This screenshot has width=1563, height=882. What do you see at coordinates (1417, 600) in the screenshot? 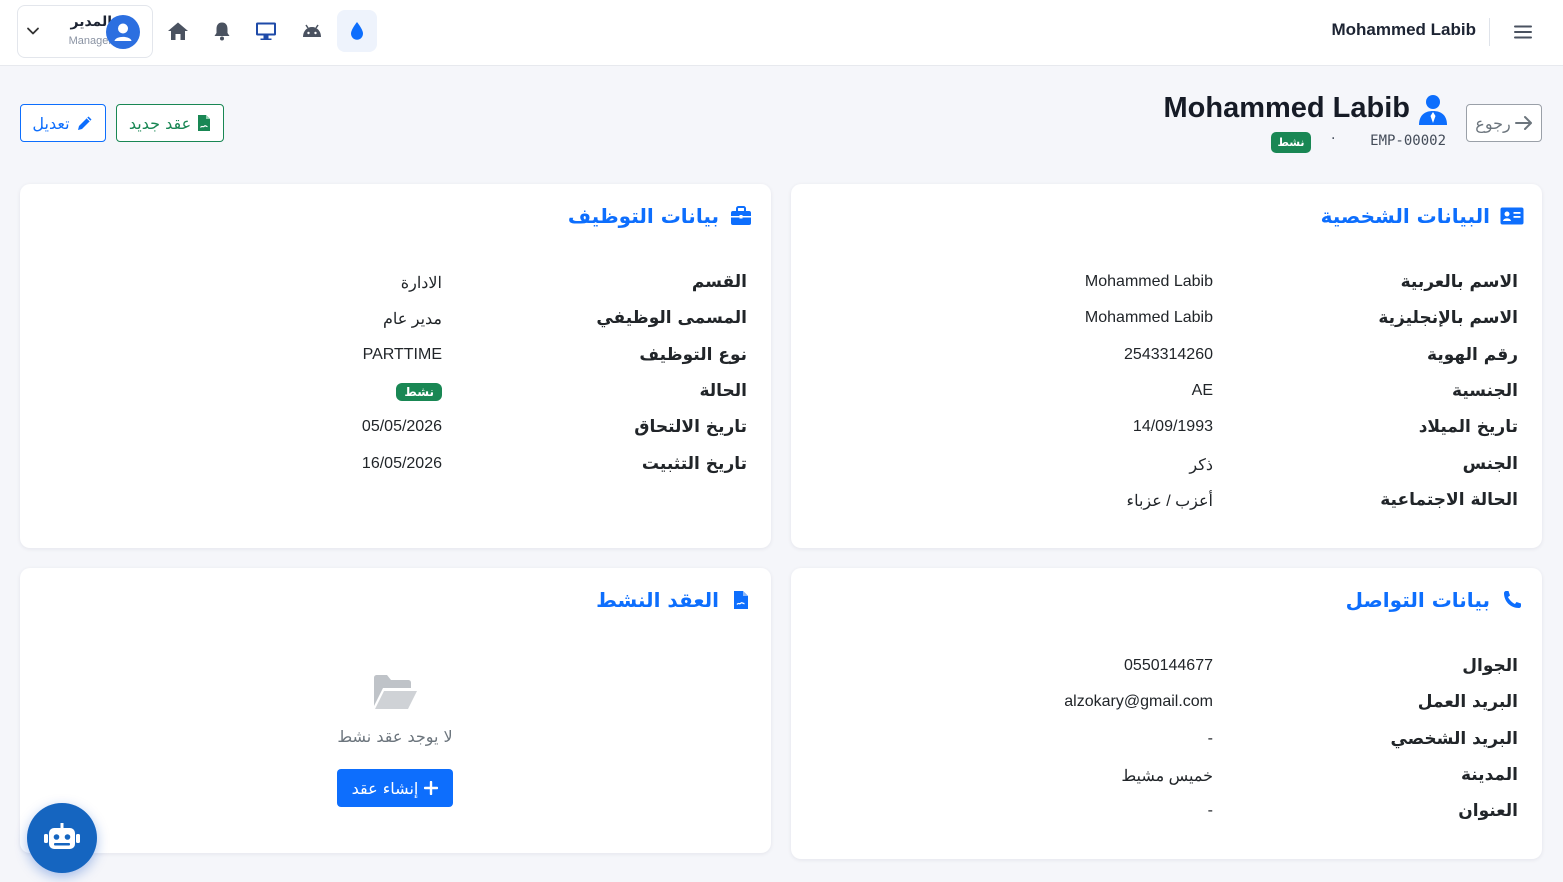
I see `contact-title-text: بيانات التواصل` at bounding box center [1417, 600].